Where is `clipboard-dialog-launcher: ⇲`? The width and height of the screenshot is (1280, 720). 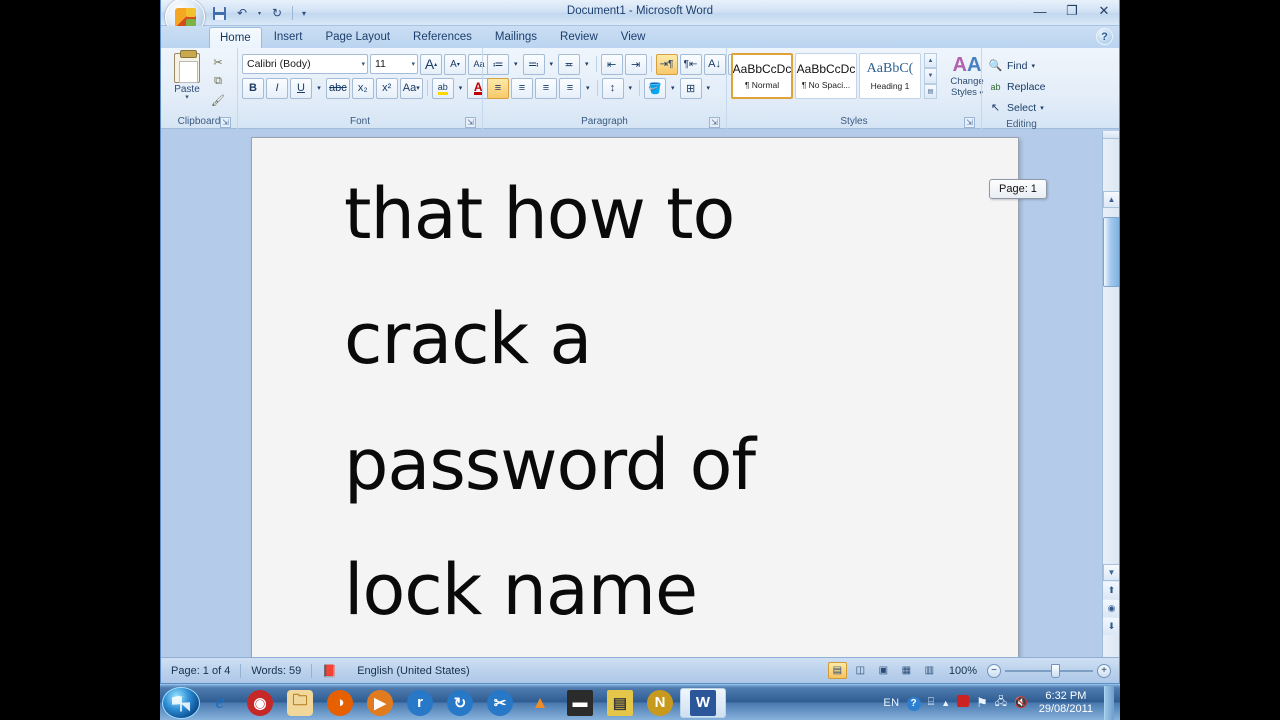 clipboard-dialog-launcher: ⇲ is located at coordinates (225, 122).